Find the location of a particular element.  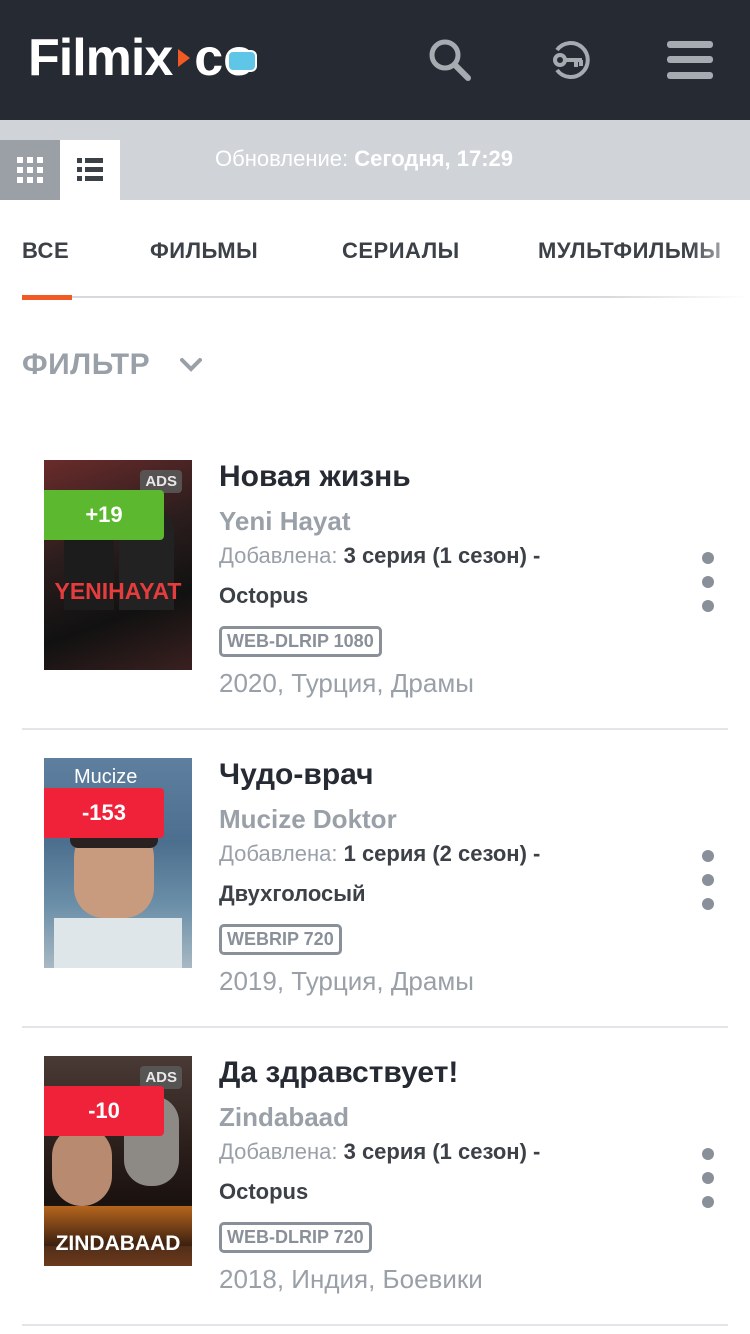

poster-image: Mucize -153 is located at coordinates (118, 863).